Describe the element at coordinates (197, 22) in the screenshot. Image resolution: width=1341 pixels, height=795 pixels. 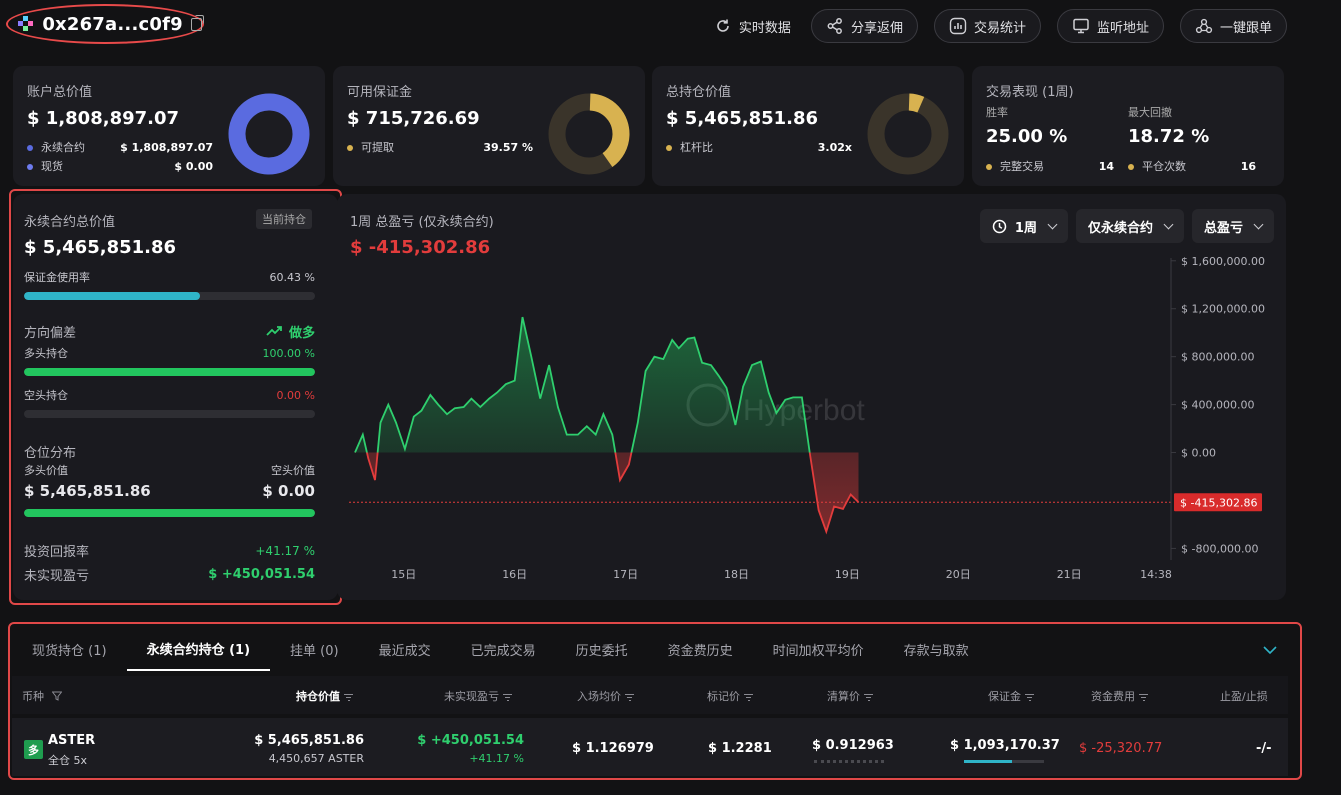
I see `copy-icon` at that location.